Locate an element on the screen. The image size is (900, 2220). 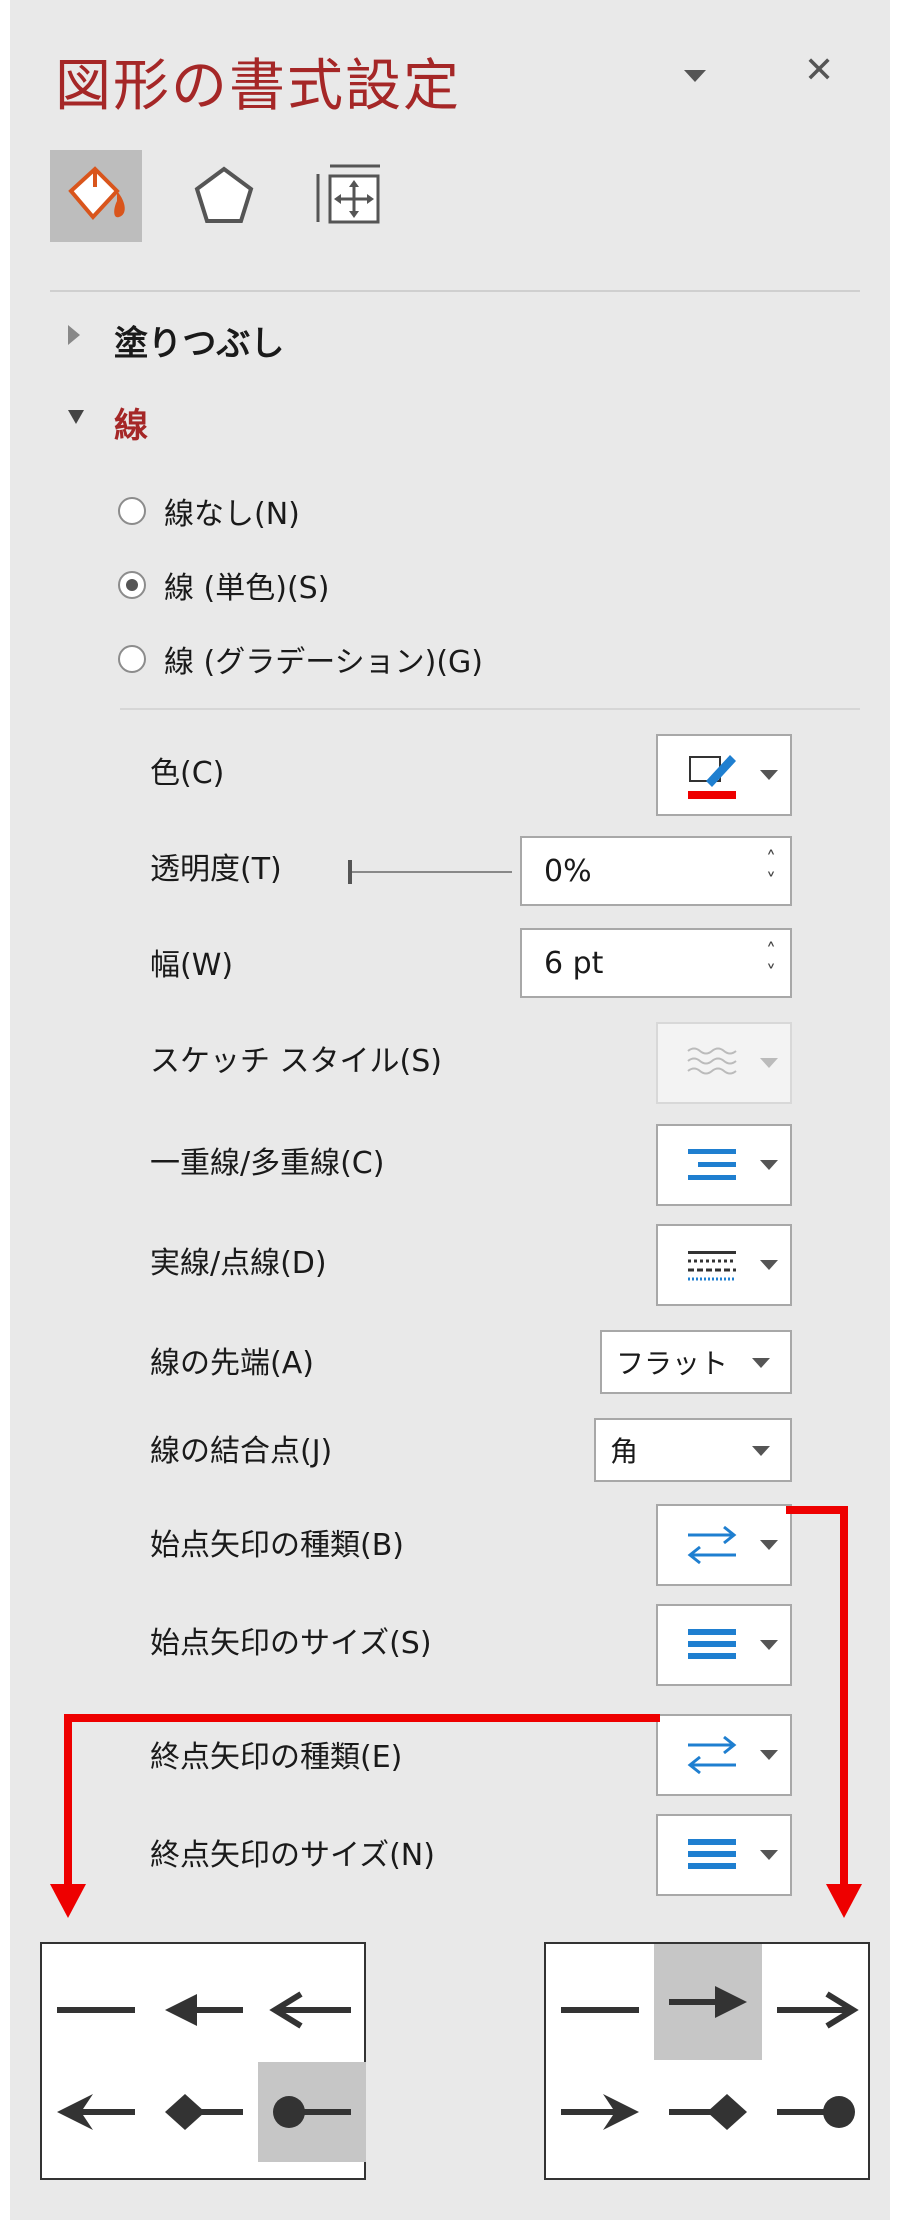
triangle-arrow-left-icon is located at coordinates (204, 2010).